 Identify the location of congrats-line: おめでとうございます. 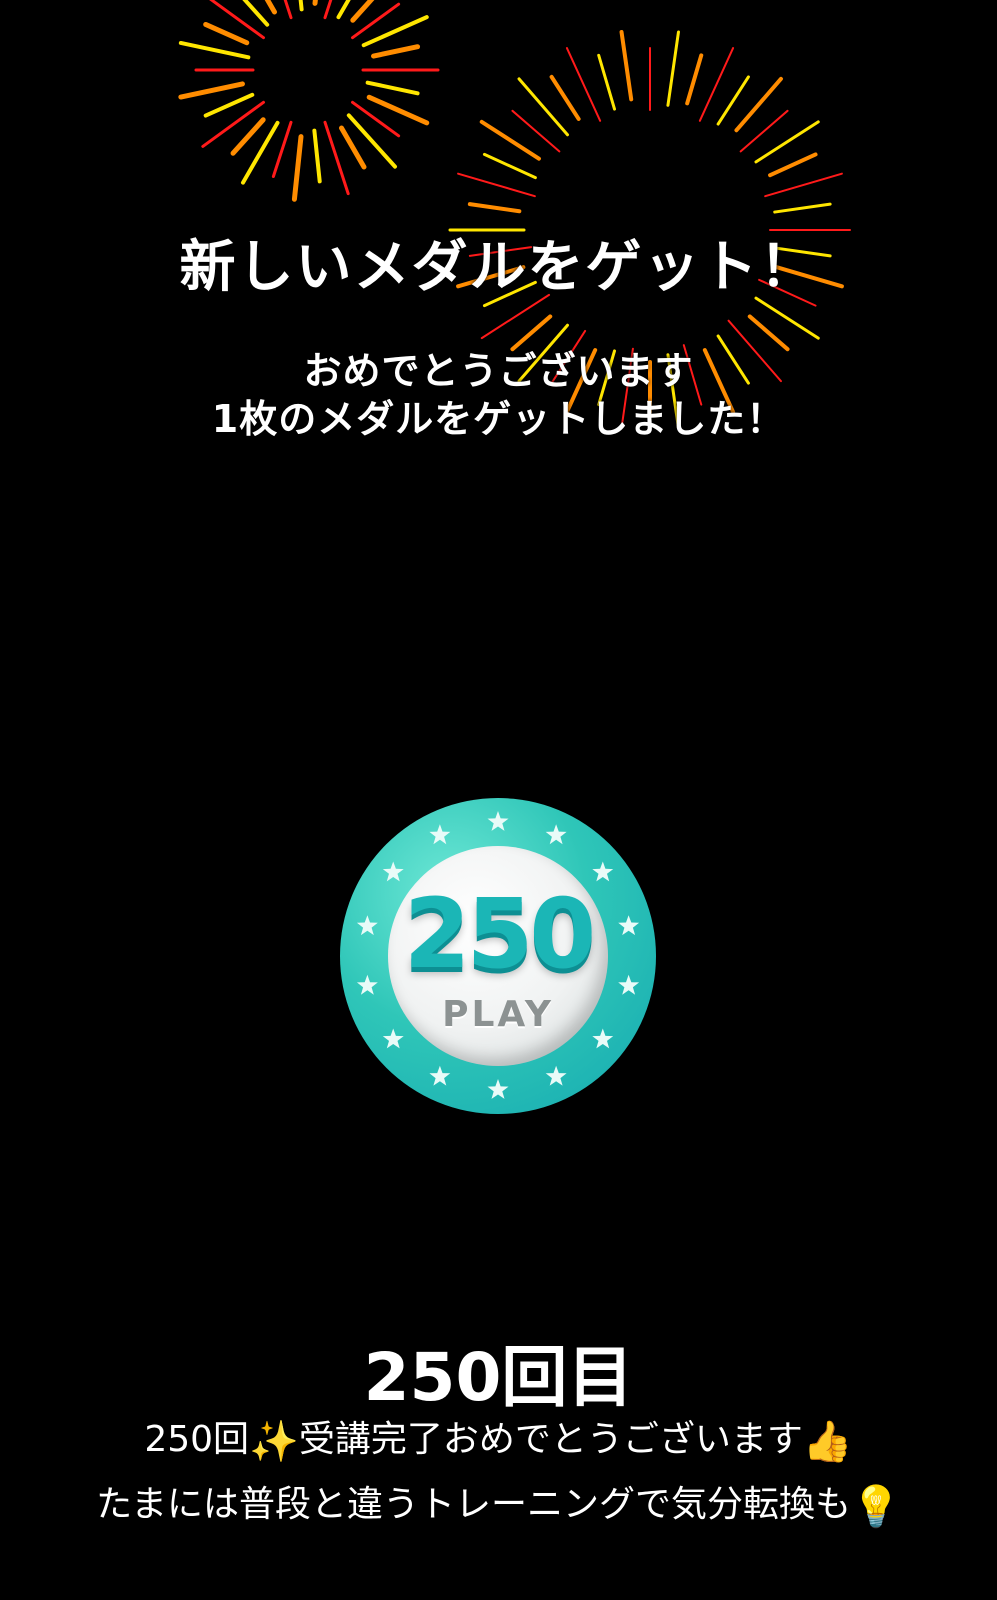
(498, 371).